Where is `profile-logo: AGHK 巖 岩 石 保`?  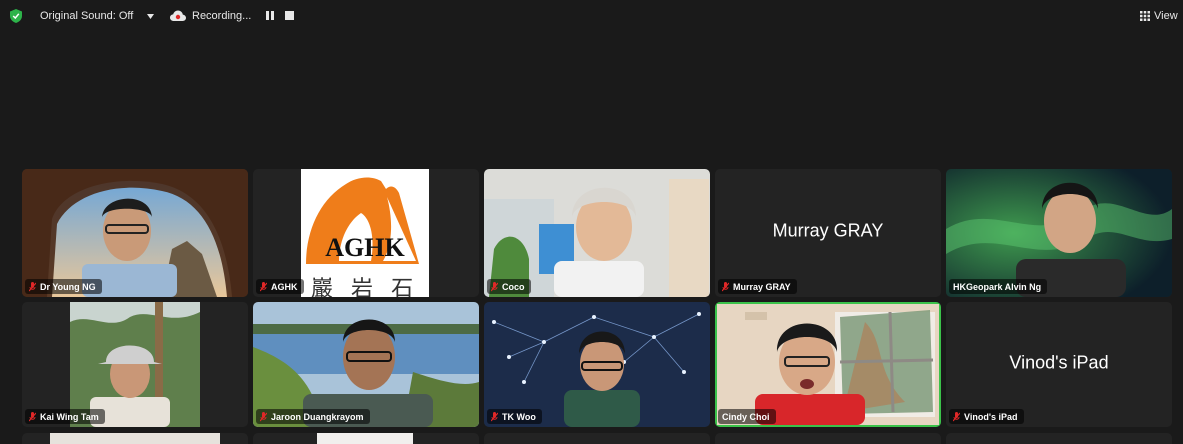
profile-logo: AGHK 巖 岩 石 保 is located at coordinates (365, 233).